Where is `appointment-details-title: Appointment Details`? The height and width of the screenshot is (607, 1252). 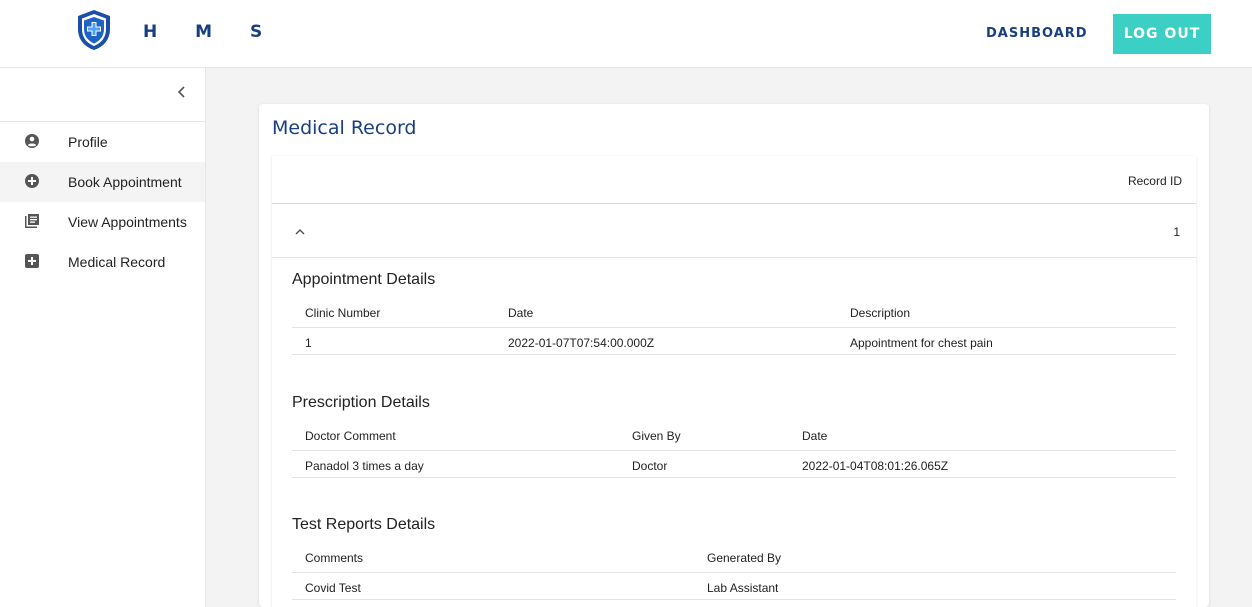
appointment-details-title: Appointment Details is located at coordinates (364, 279).